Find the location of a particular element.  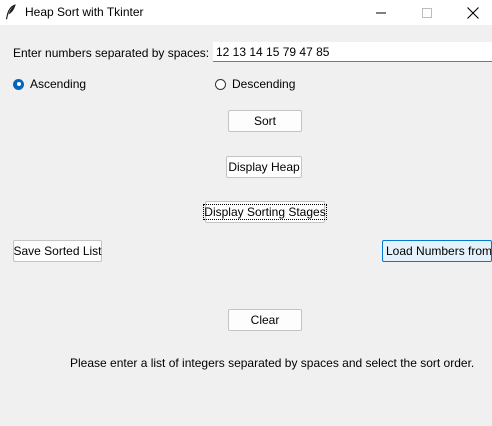

close-icon is located at coordinates (473, 12).